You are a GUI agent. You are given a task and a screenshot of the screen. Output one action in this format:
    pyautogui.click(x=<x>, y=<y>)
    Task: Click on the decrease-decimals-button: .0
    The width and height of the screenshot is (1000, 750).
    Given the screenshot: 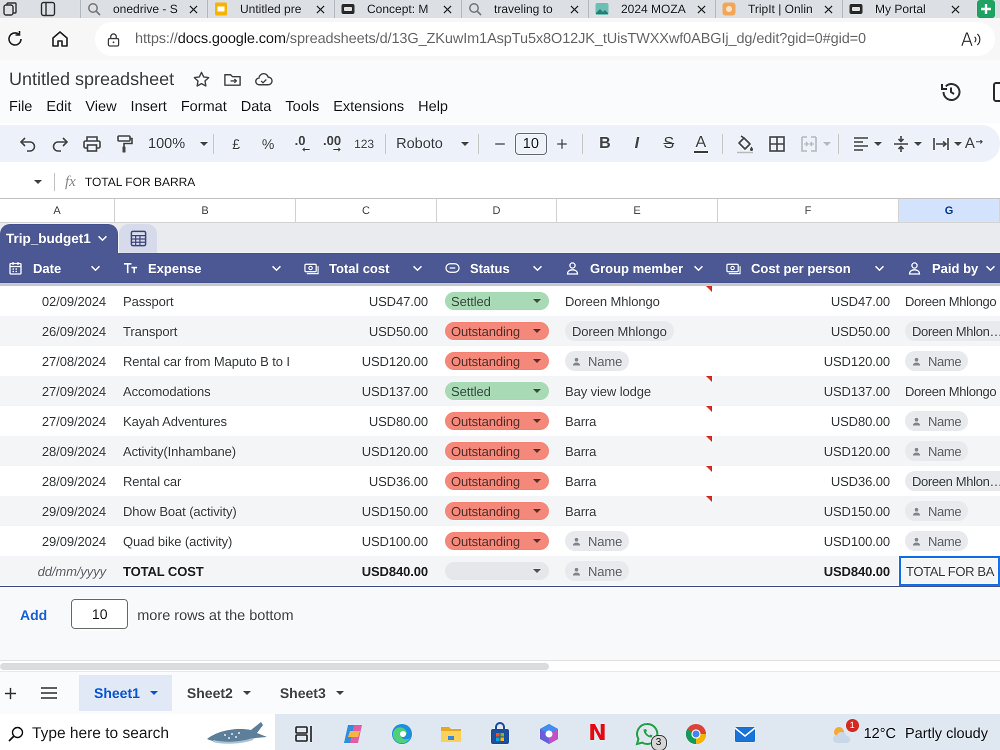 What is the action you would take?
    pyautogui.click(x=300, y=143)
    